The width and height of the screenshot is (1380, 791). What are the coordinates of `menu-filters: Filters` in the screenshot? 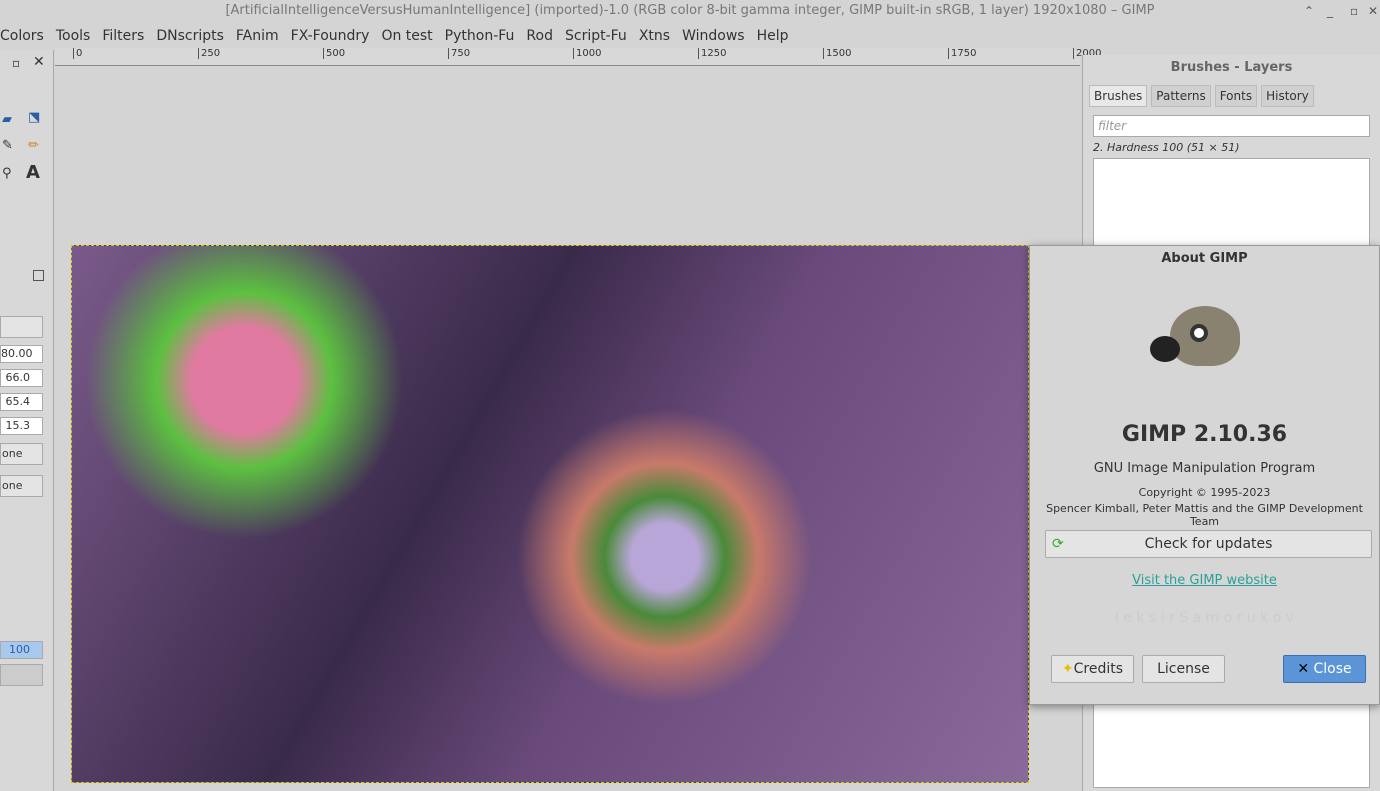 It's located at (123, 36).